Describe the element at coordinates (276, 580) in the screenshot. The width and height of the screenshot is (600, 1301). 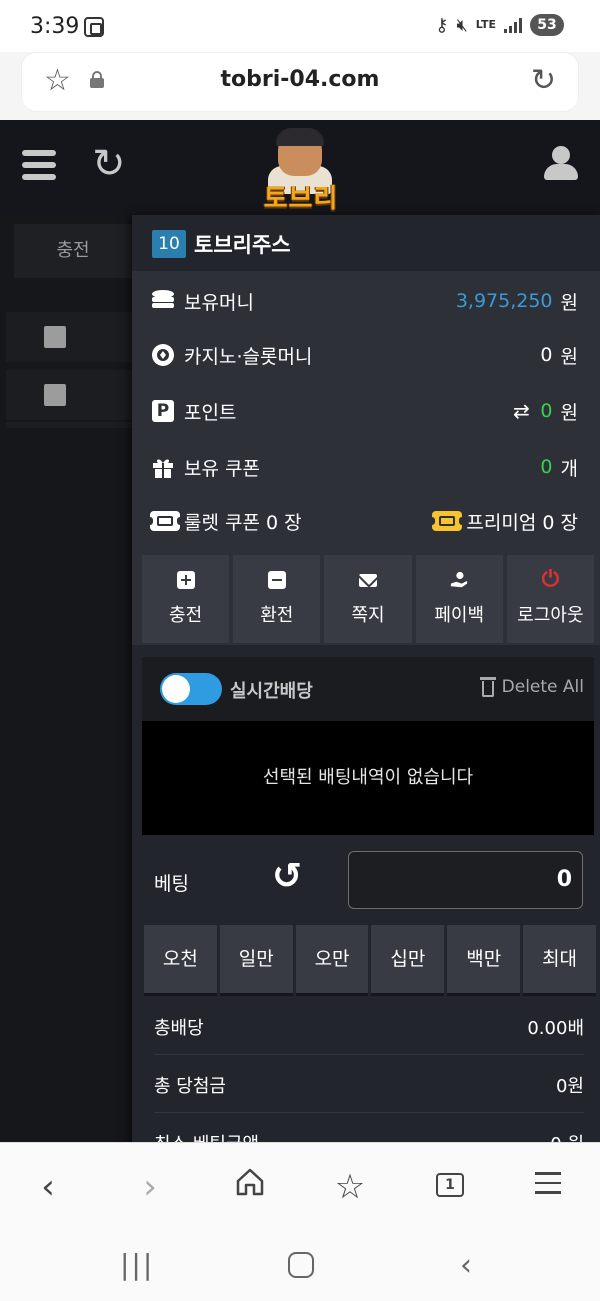
I see `minus-icon` at that location.